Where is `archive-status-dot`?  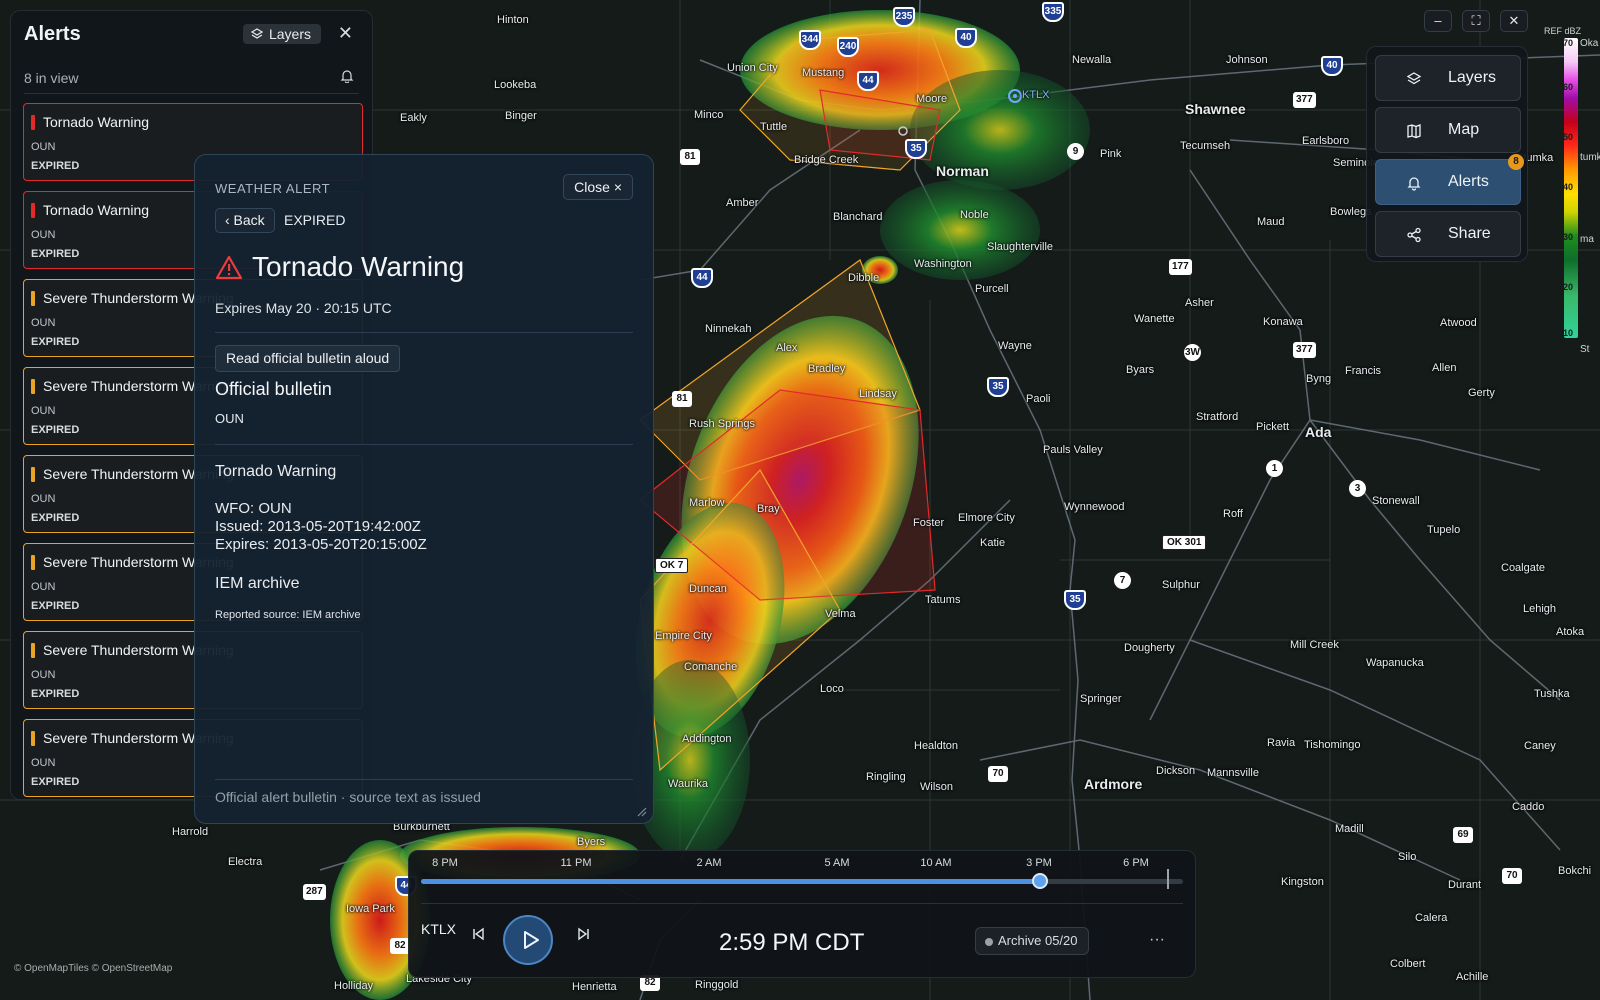
archive-status-dot is located at coordinates (989, 942).